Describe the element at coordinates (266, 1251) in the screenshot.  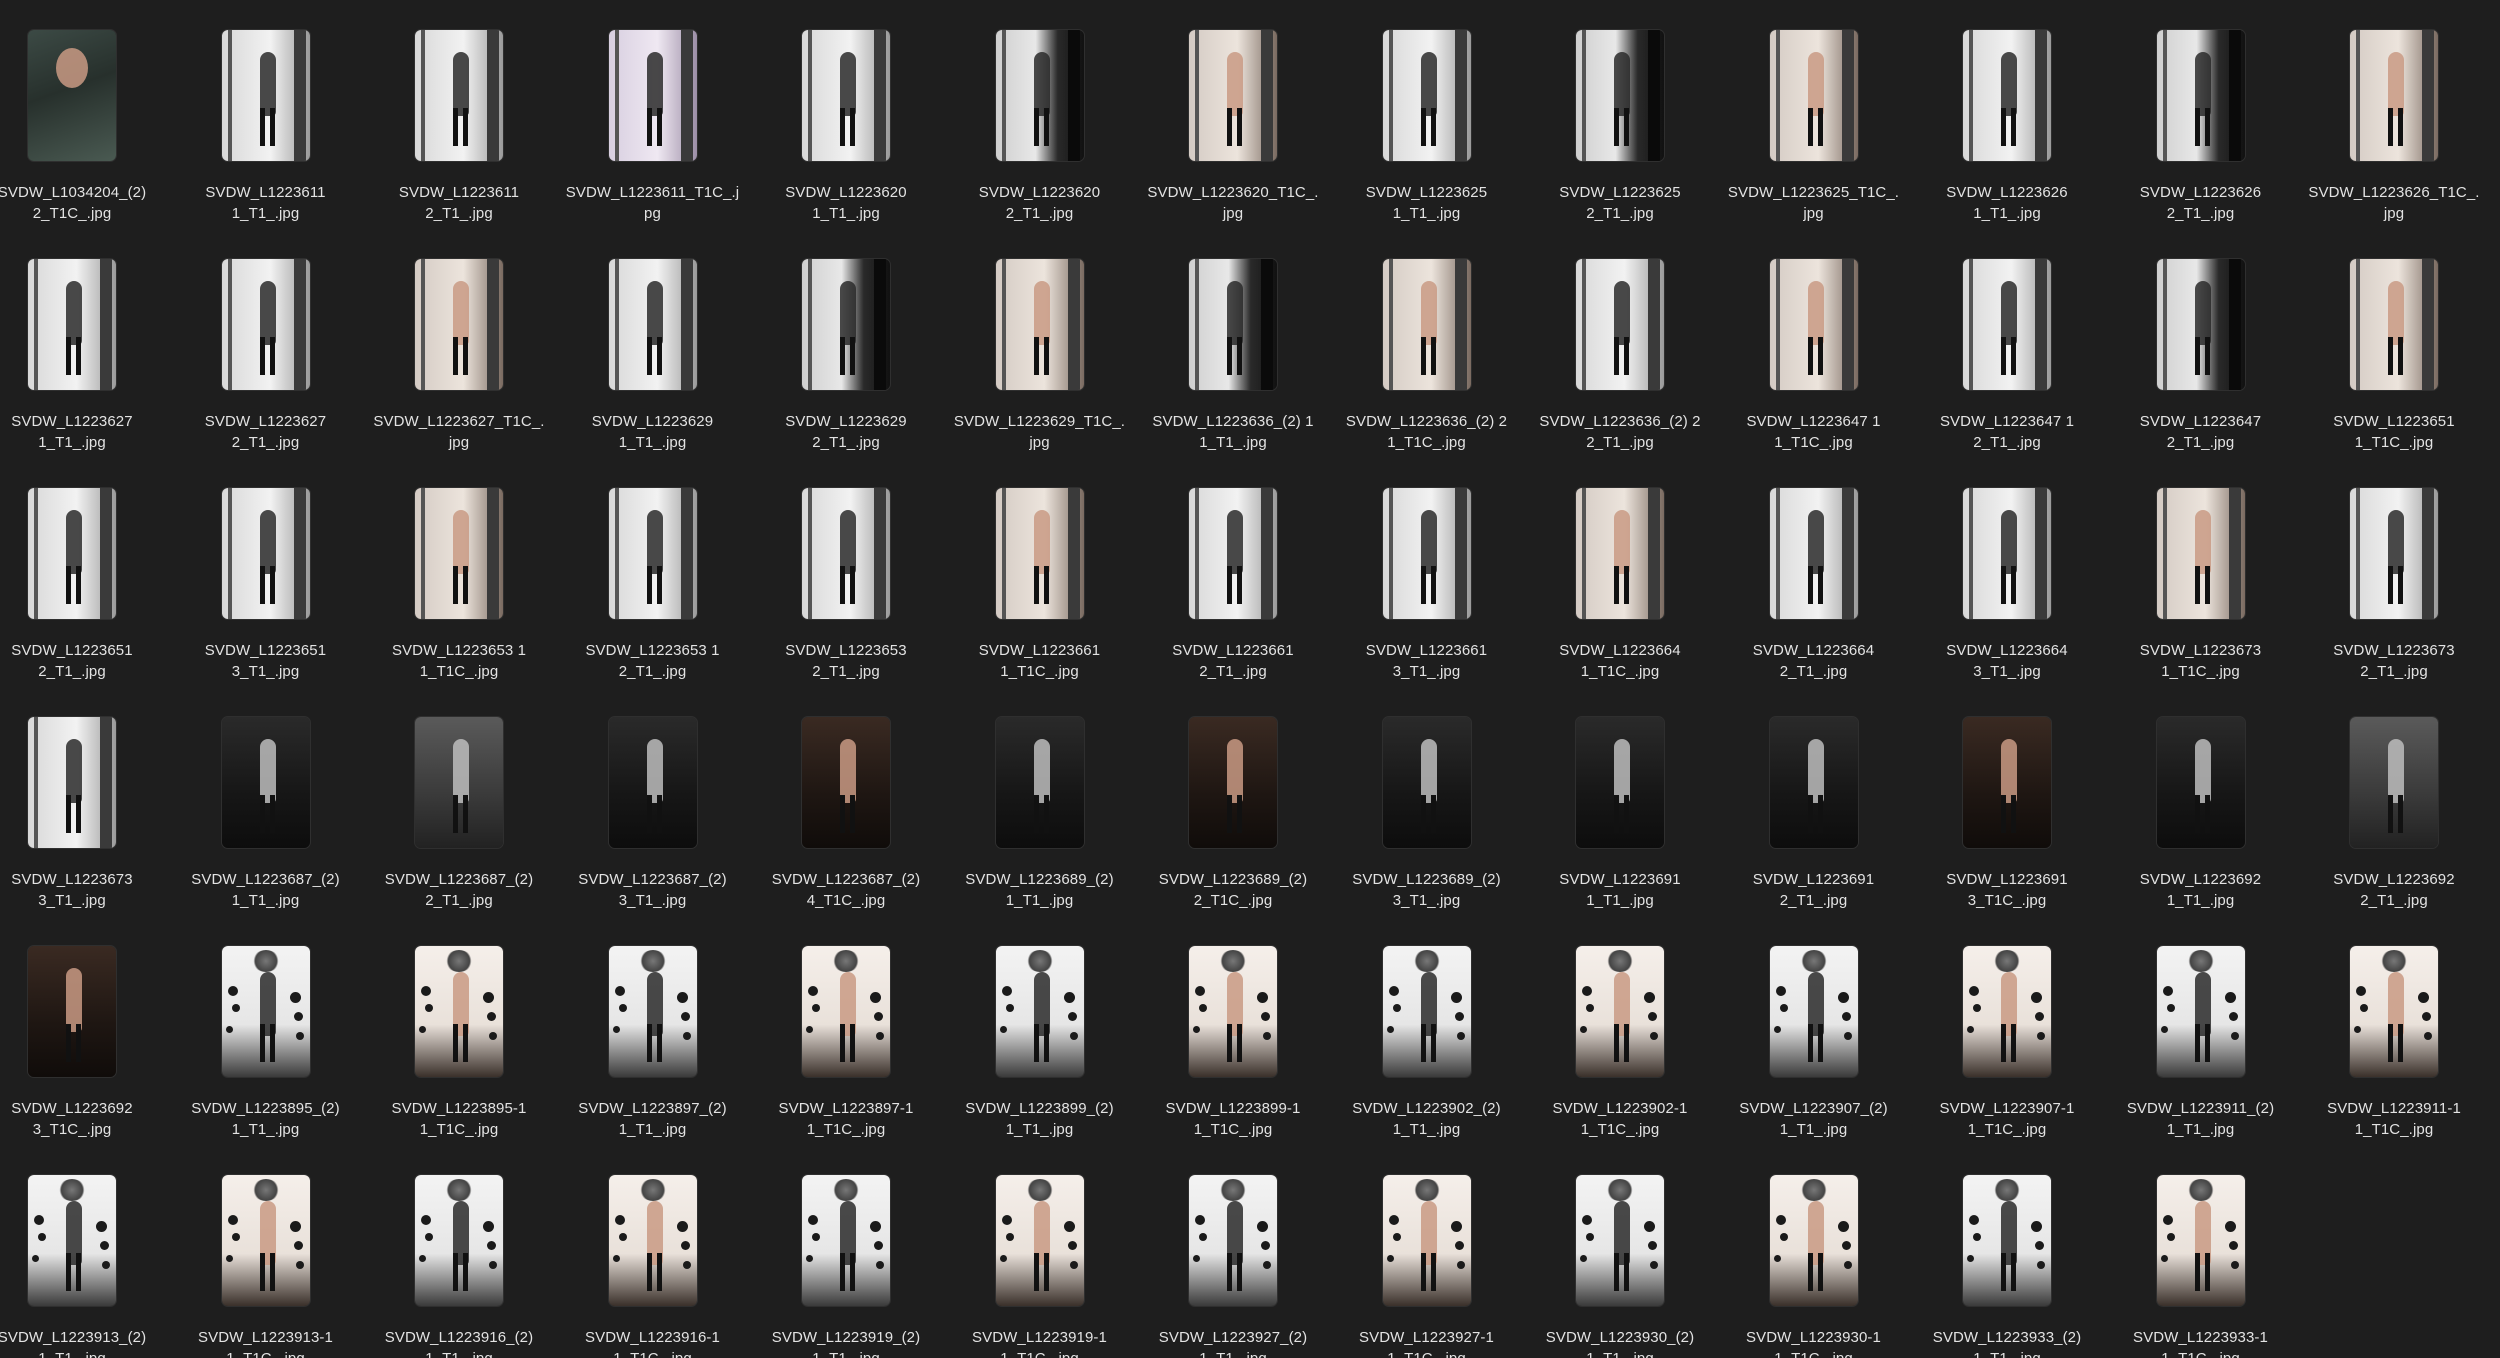
I see `file-item: SVDW_L1223913-1 1_T1C_.jpg` at that location.